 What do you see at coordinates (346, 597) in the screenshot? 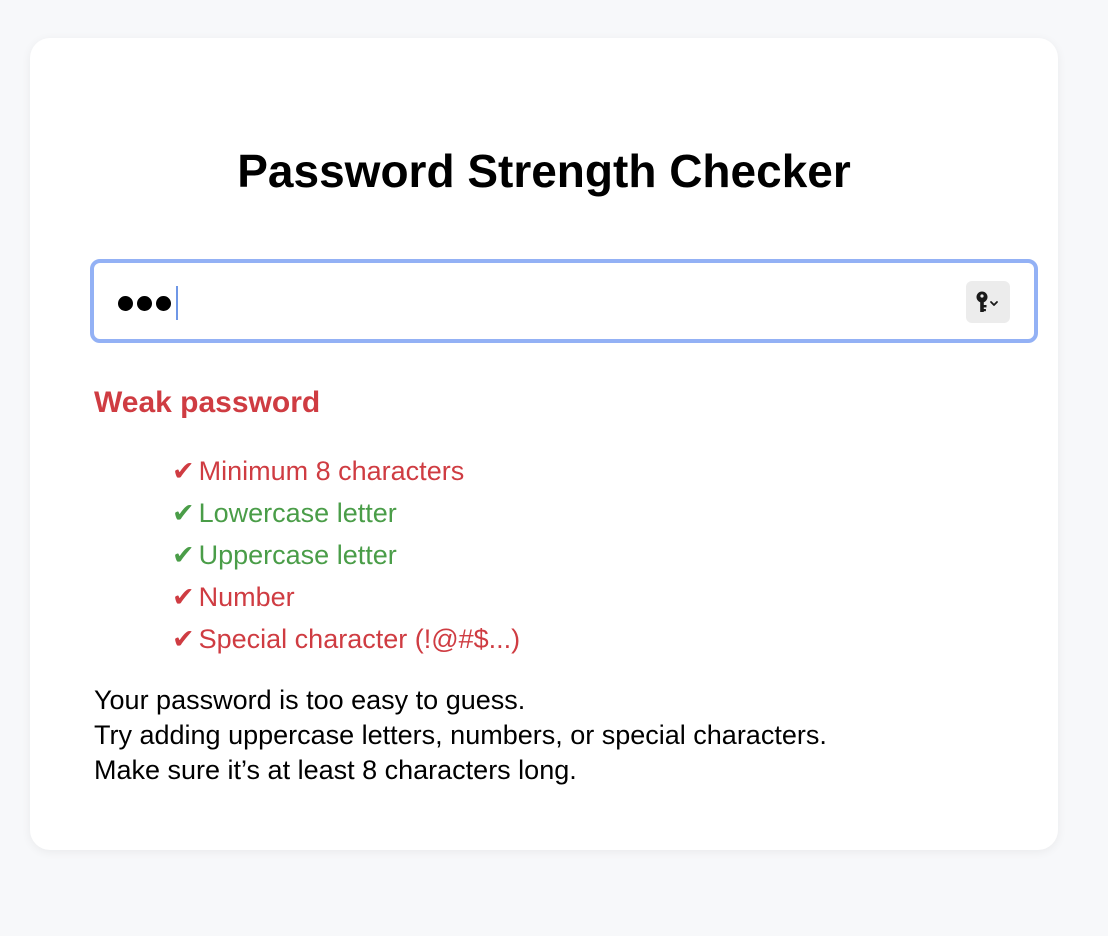
I see `requirement-number: ✔ Number` at bounding box center [346, 597].